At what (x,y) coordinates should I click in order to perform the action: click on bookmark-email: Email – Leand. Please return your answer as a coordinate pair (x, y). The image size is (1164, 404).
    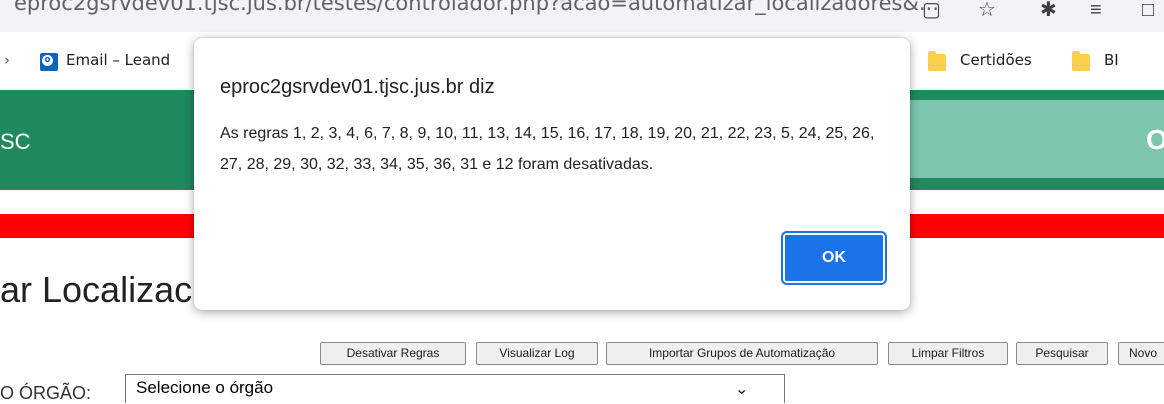
    Looking at the image, I should click on (118, 60).